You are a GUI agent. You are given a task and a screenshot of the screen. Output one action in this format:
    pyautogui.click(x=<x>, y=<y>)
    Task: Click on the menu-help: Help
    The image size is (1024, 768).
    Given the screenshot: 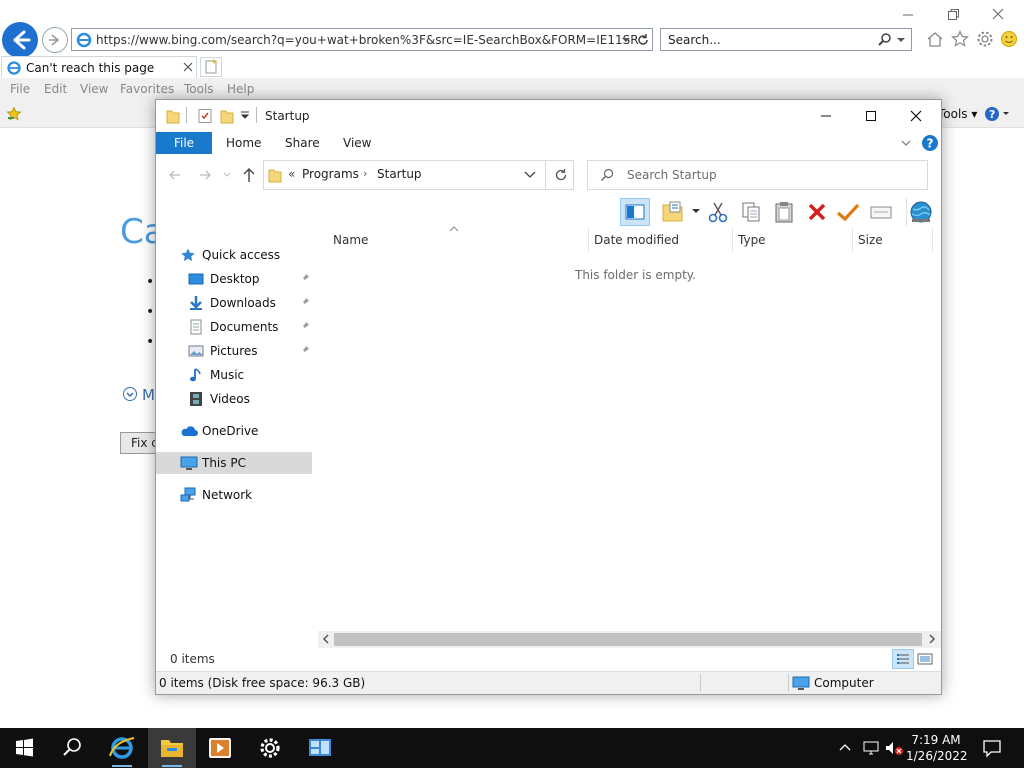 What is the action you would take?
    pyautogui.click(x=240, y=89)
    